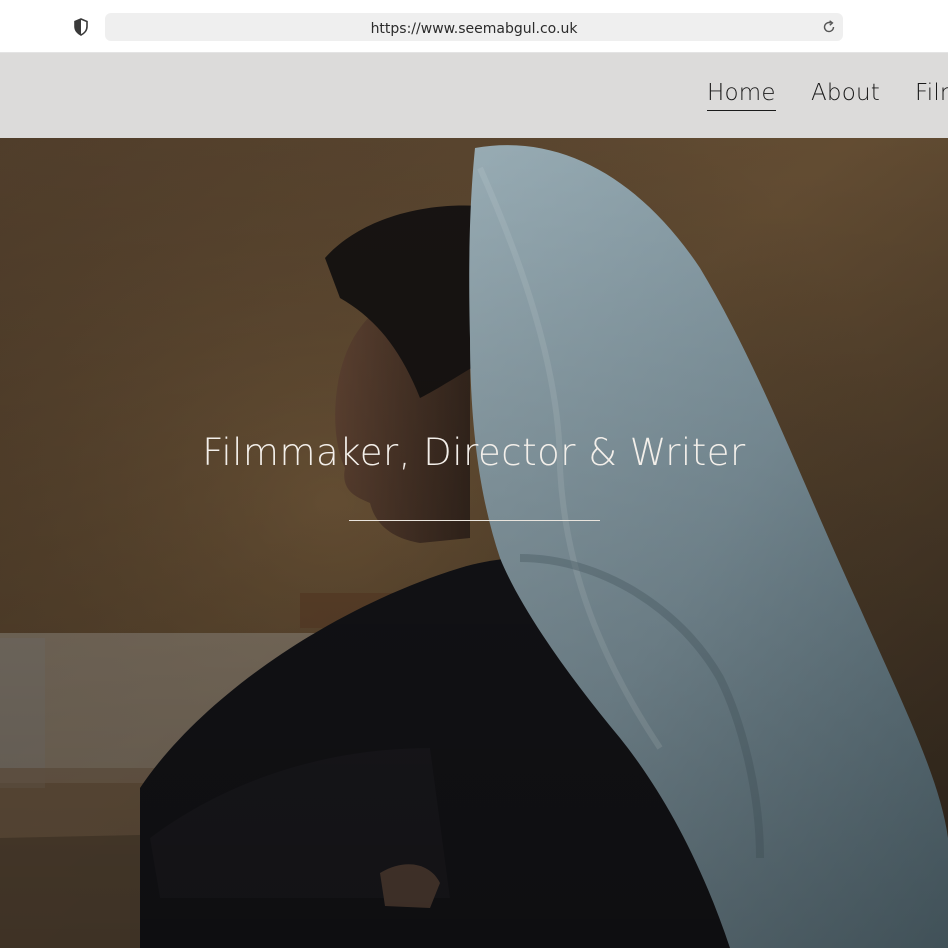 The height and width of the screenshot is (948, 948). What do you see at coordinates (829, 27) in the screenshot?
I see `reload-icon` at bounding box center [829, 27].